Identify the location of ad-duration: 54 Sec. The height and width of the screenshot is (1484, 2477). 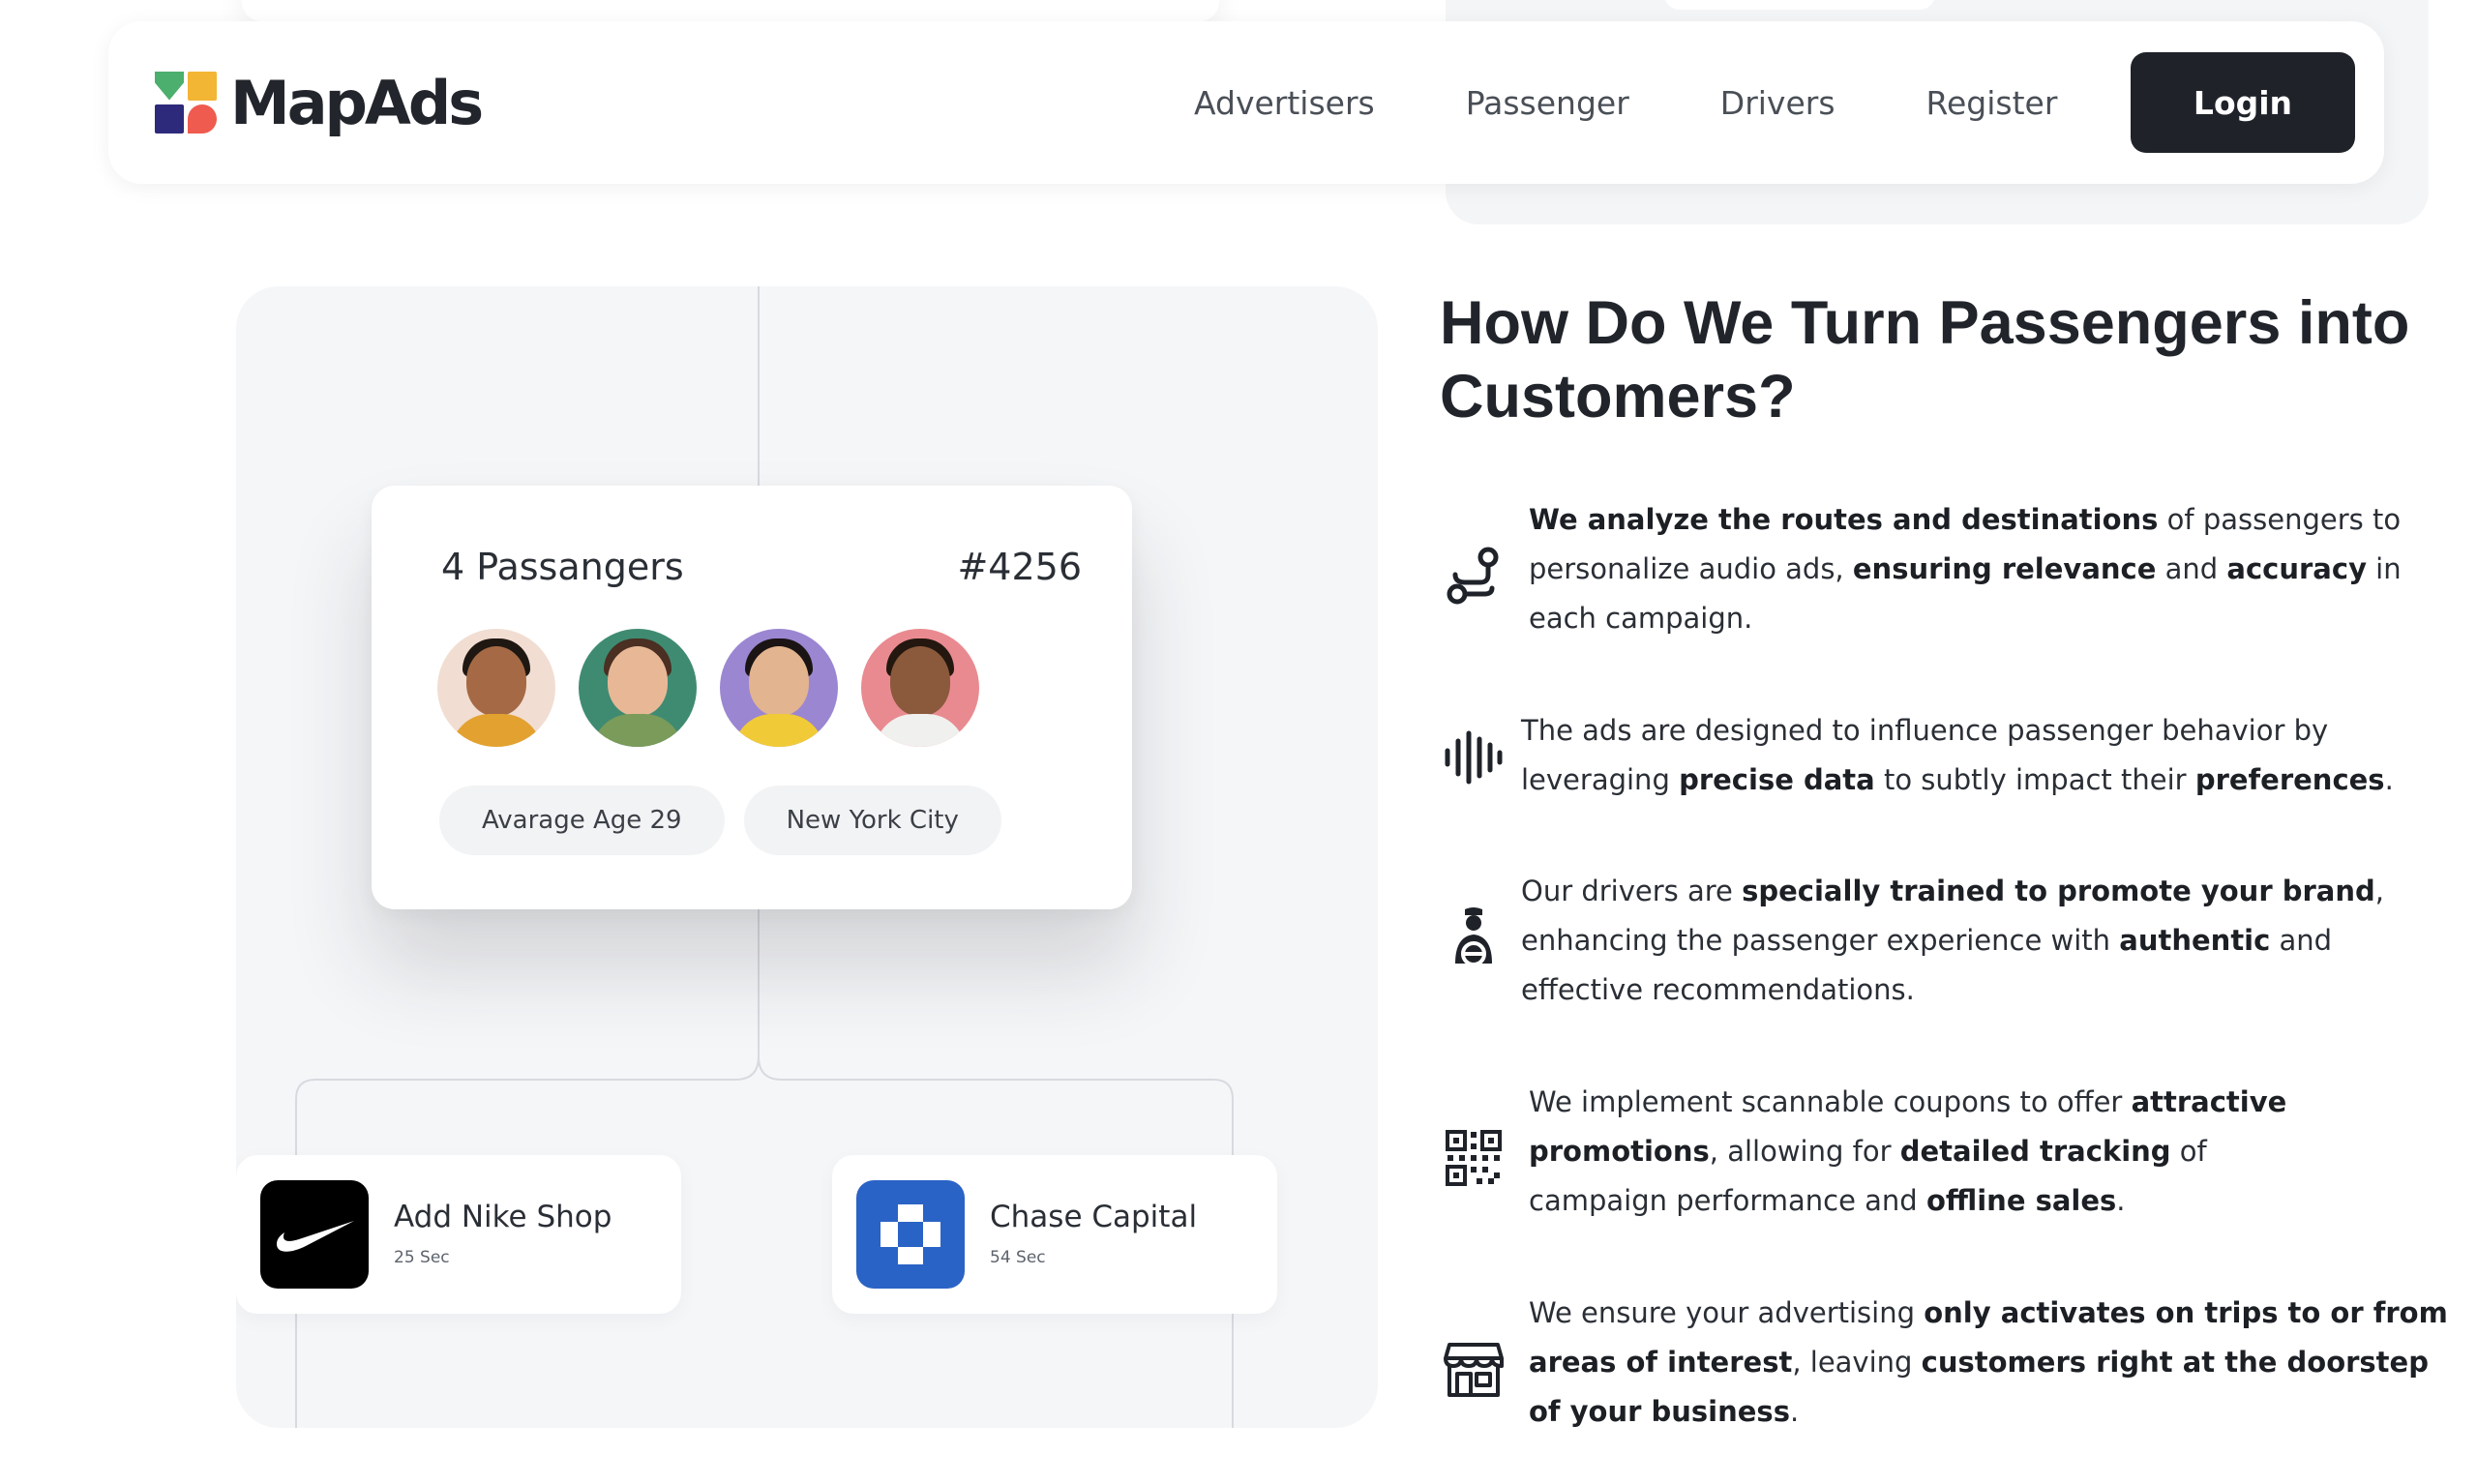
(1018, 1257).